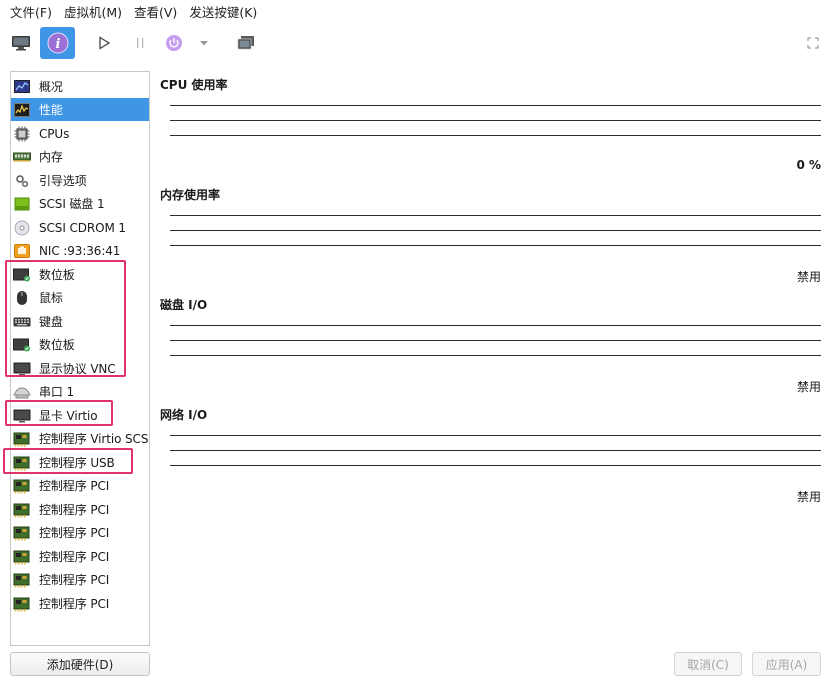  I want to click on sidebar-item-nic: NIC :93:36:41, so click(80, 250).